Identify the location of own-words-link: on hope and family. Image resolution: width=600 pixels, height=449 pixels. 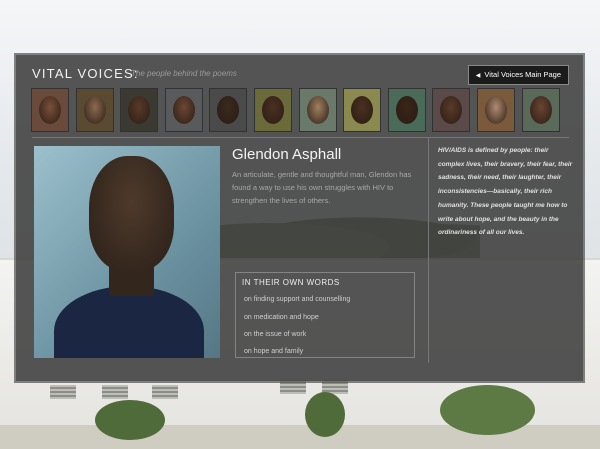
(273, 351).